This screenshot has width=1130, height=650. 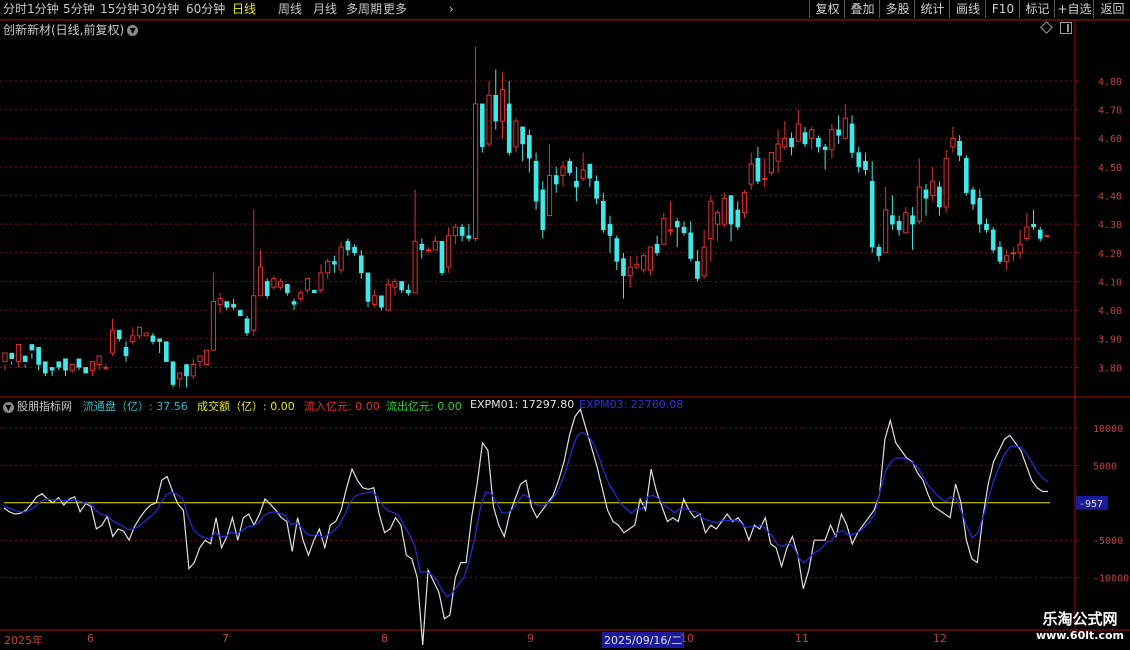 I want to click on date-label-8: 12, so click(x=940, y=638).